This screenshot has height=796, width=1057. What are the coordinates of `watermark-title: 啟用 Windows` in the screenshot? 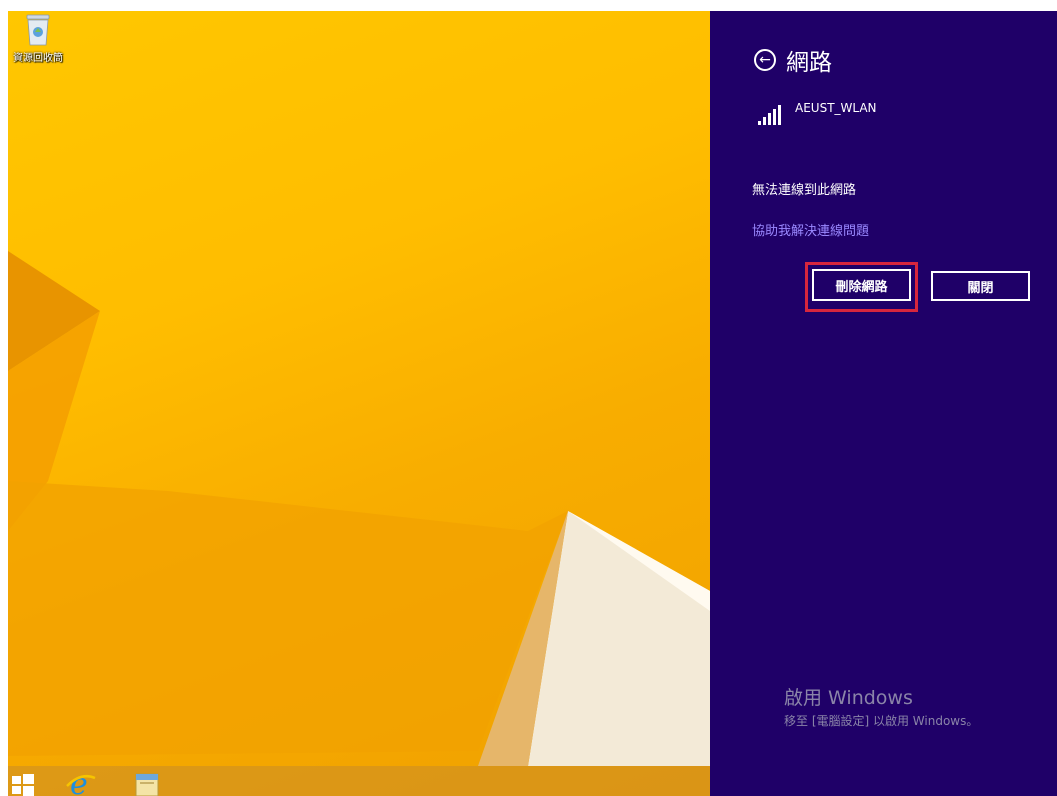 It's located at (848, 698).